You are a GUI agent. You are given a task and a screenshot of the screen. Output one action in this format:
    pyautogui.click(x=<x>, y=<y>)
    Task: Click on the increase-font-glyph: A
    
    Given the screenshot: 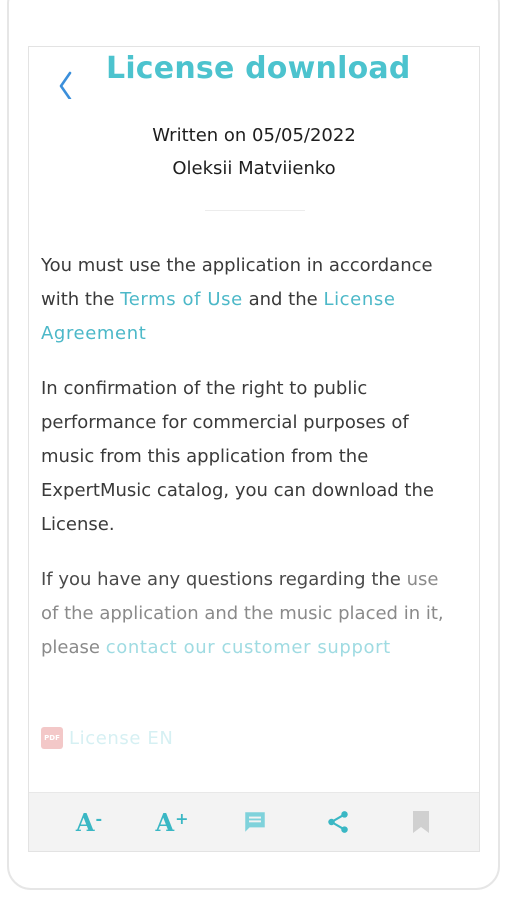 What is the action you would take?
    pyautogui.click(x=165, y=822)
    